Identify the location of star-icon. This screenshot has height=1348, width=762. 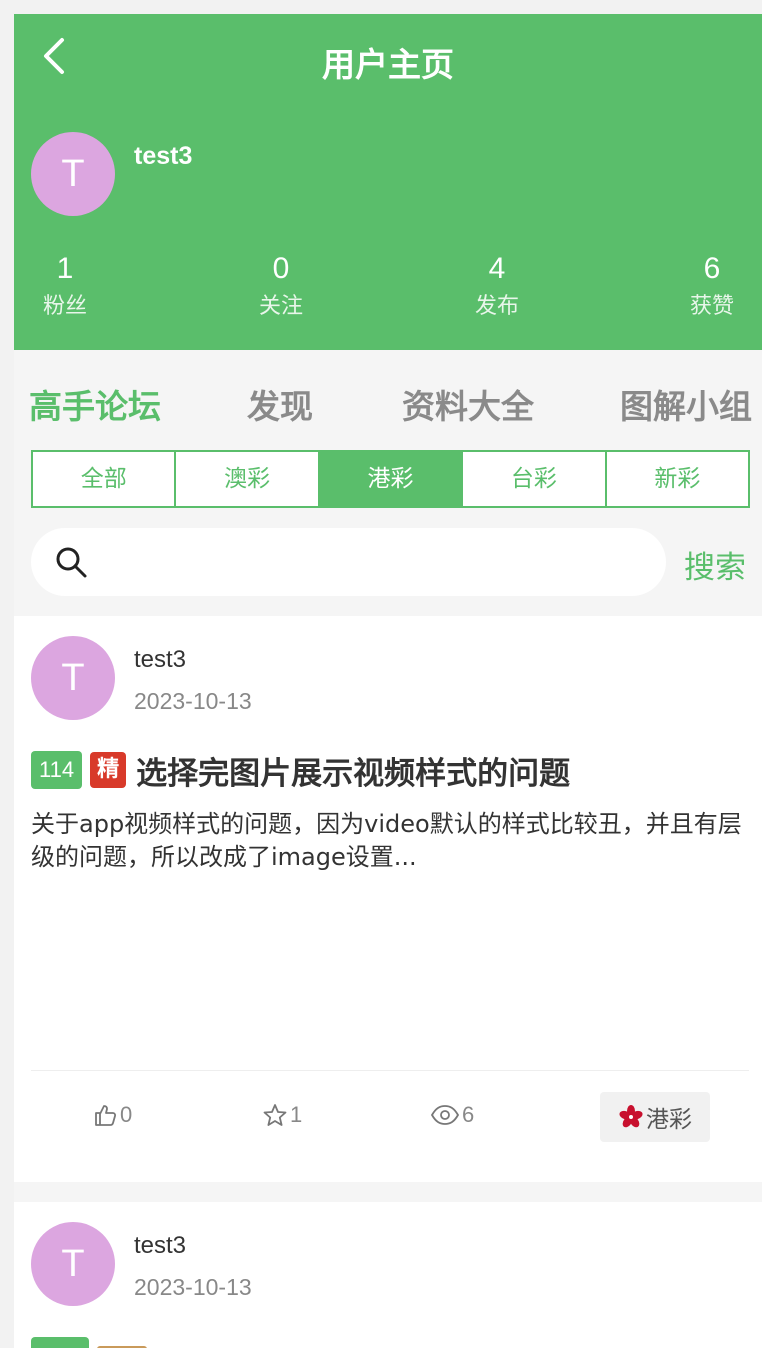
(275, 1115).